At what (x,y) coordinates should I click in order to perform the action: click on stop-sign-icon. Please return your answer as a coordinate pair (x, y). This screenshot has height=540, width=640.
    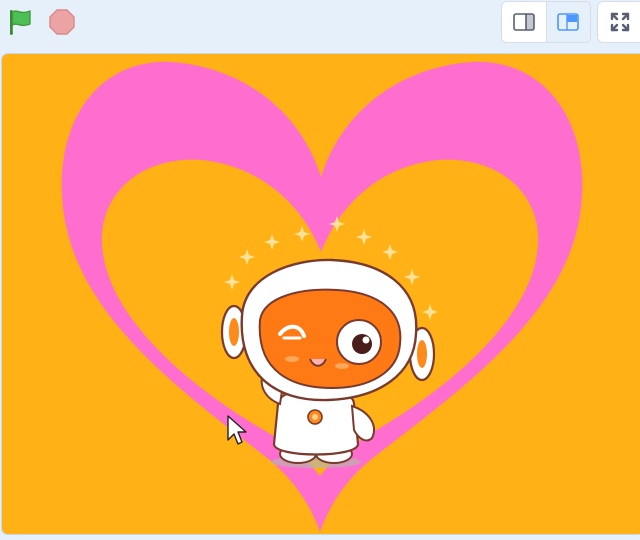
    Looking at the image, I should click on (62, 22).